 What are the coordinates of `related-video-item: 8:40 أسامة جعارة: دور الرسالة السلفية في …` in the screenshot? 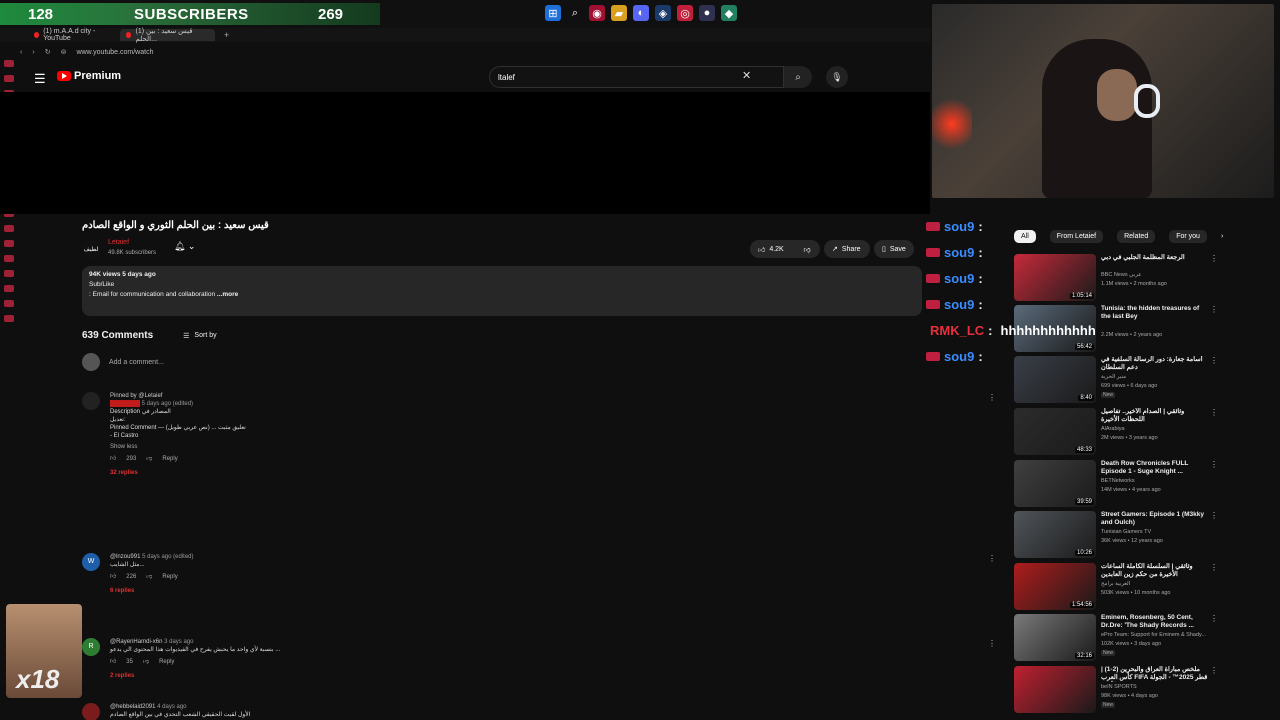 It's located at (1116, 380).